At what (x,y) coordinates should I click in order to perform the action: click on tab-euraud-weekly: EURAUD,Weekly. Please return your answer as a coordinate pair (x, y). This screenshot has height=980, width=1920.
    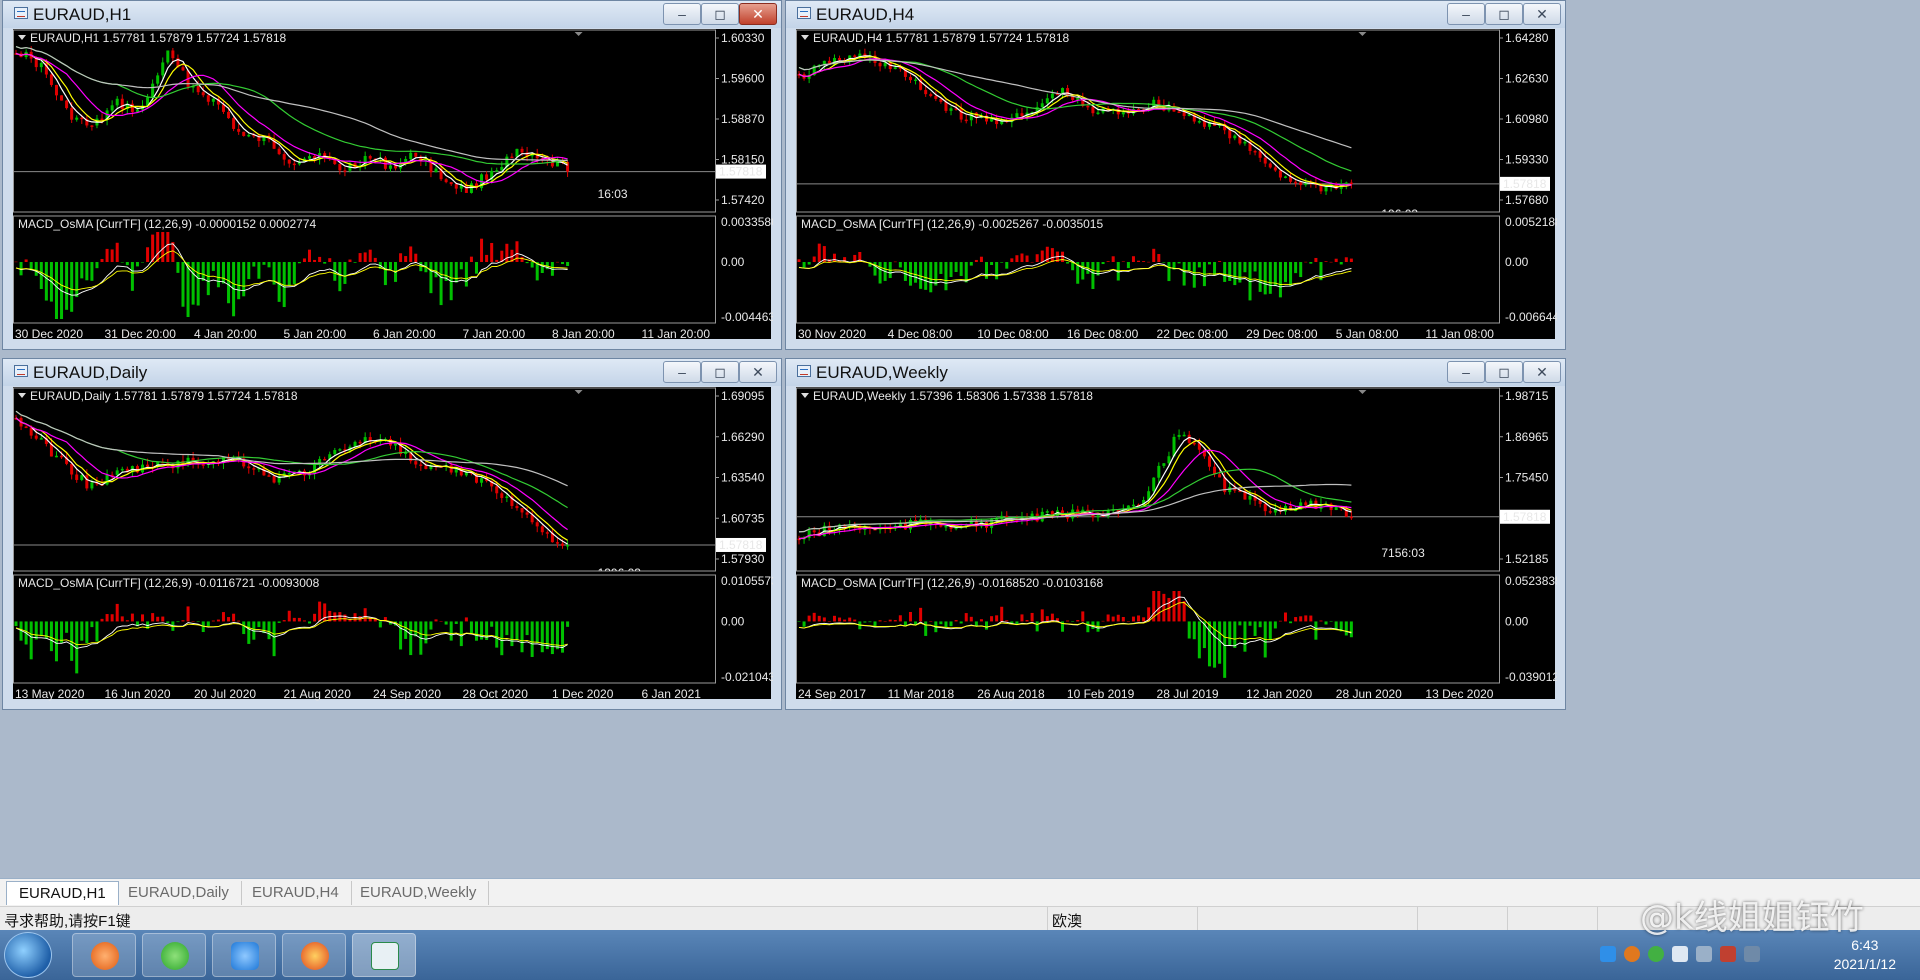
    Looking at the image, I should click on (419, 893).